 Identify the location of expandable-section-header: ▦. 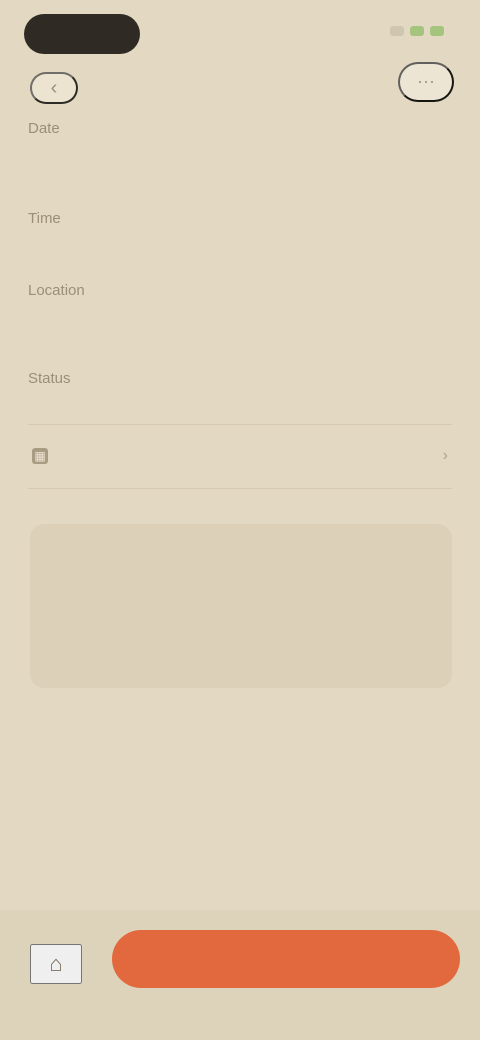
(45, 456).